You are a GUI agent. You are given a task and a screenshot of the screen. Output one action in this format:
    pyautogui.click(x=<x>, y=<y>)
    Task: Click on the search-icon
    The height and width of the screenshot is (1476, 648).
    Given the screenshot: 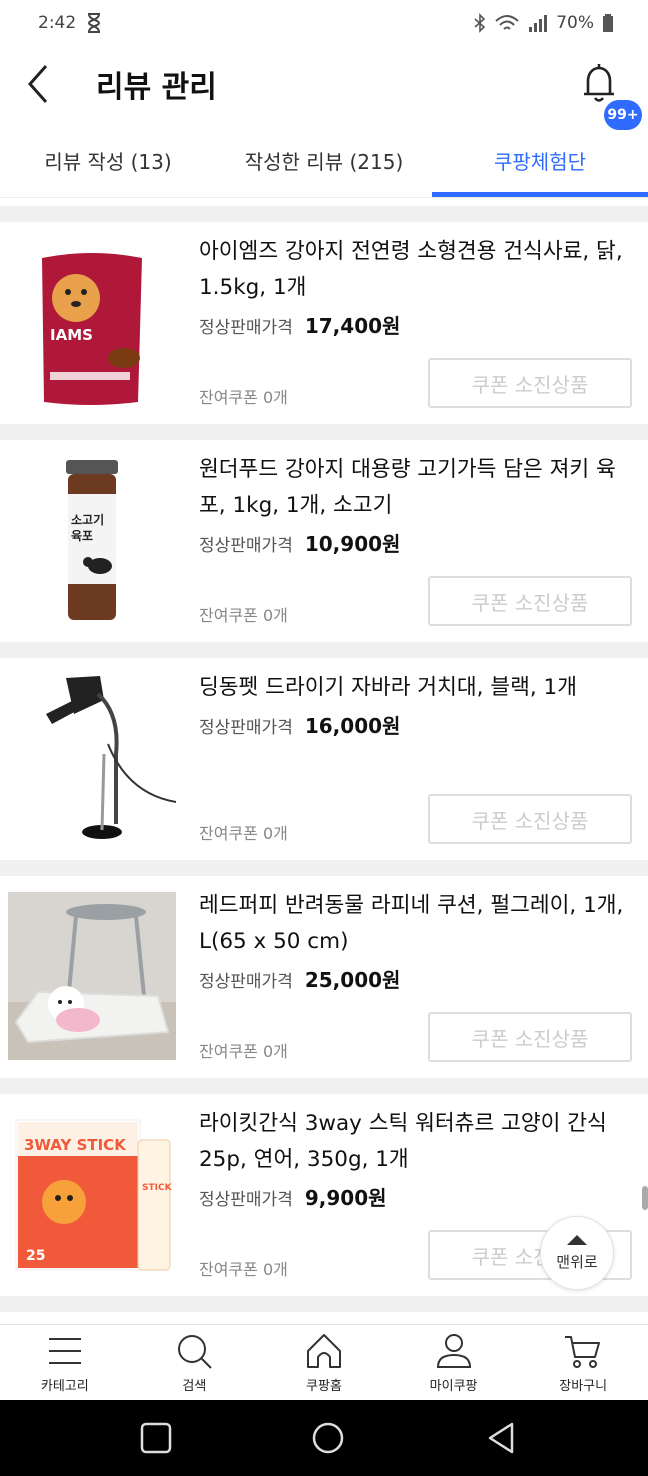 What is the action you would take?
    pyautogui.click(x=195, y=1352)
    